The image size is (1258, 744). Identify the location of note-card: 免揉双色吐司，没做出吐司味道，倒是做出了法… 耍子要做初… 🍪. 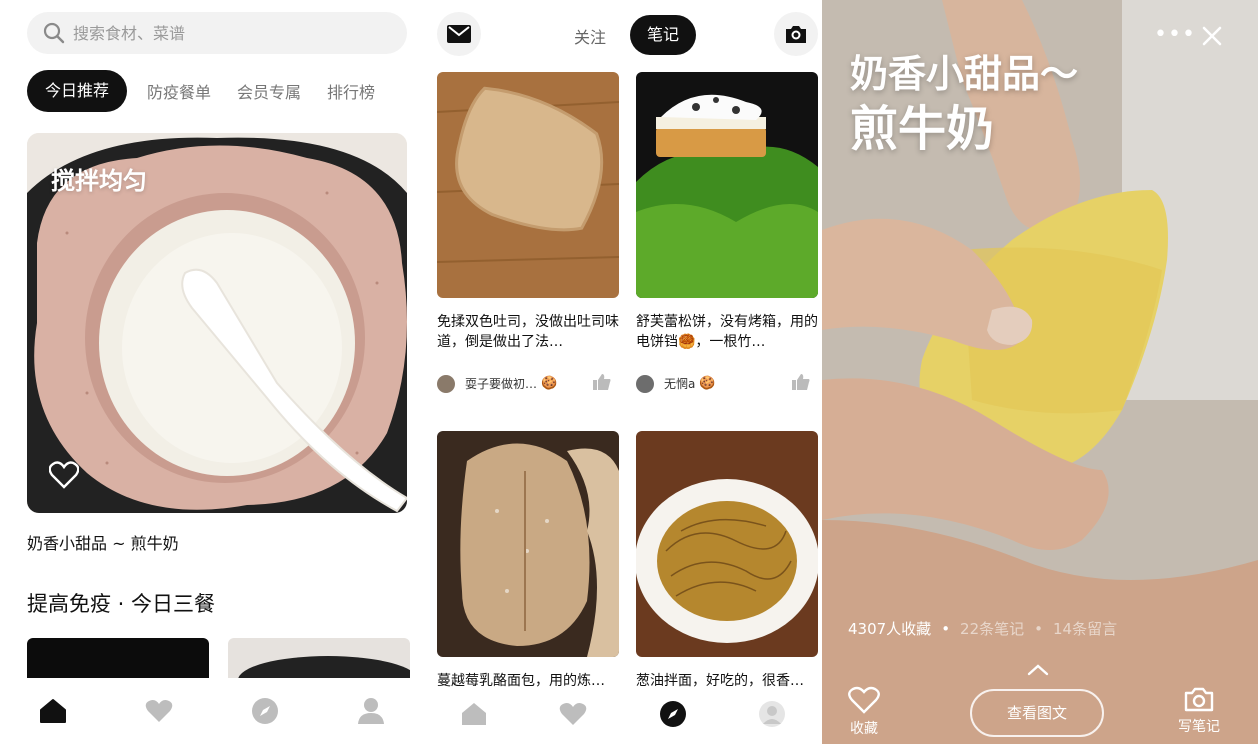
(528, 232).